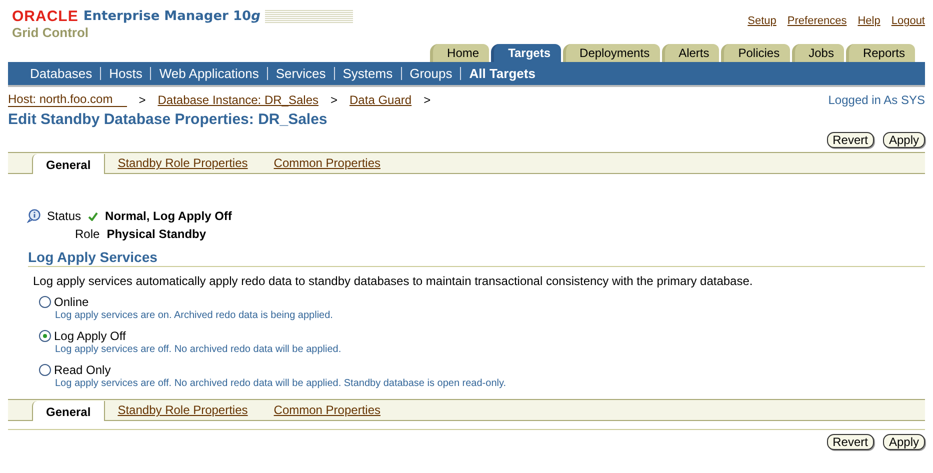 The image size is (933, 473). Describe the element at coordinates (61, 73) in the screenshot. I see `subnav-link: Databases` at that location.